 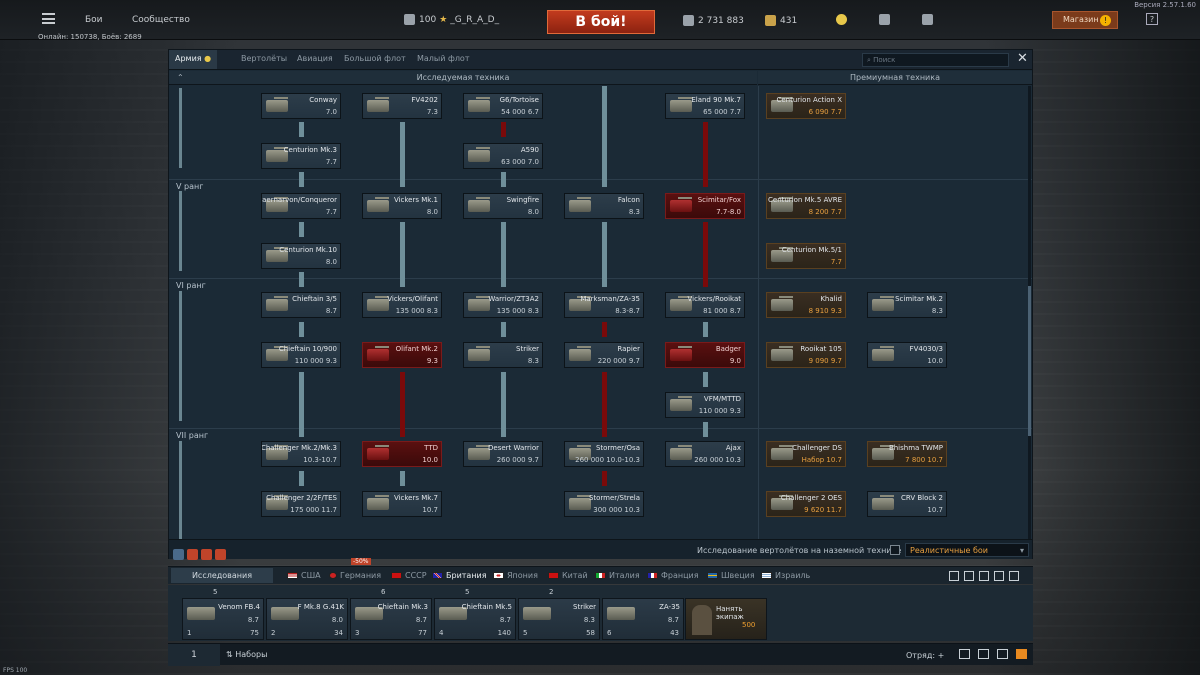 I want to click on vehicle-card: G6/Tortoise 54 000 6.7, so click(x=503, y=106).